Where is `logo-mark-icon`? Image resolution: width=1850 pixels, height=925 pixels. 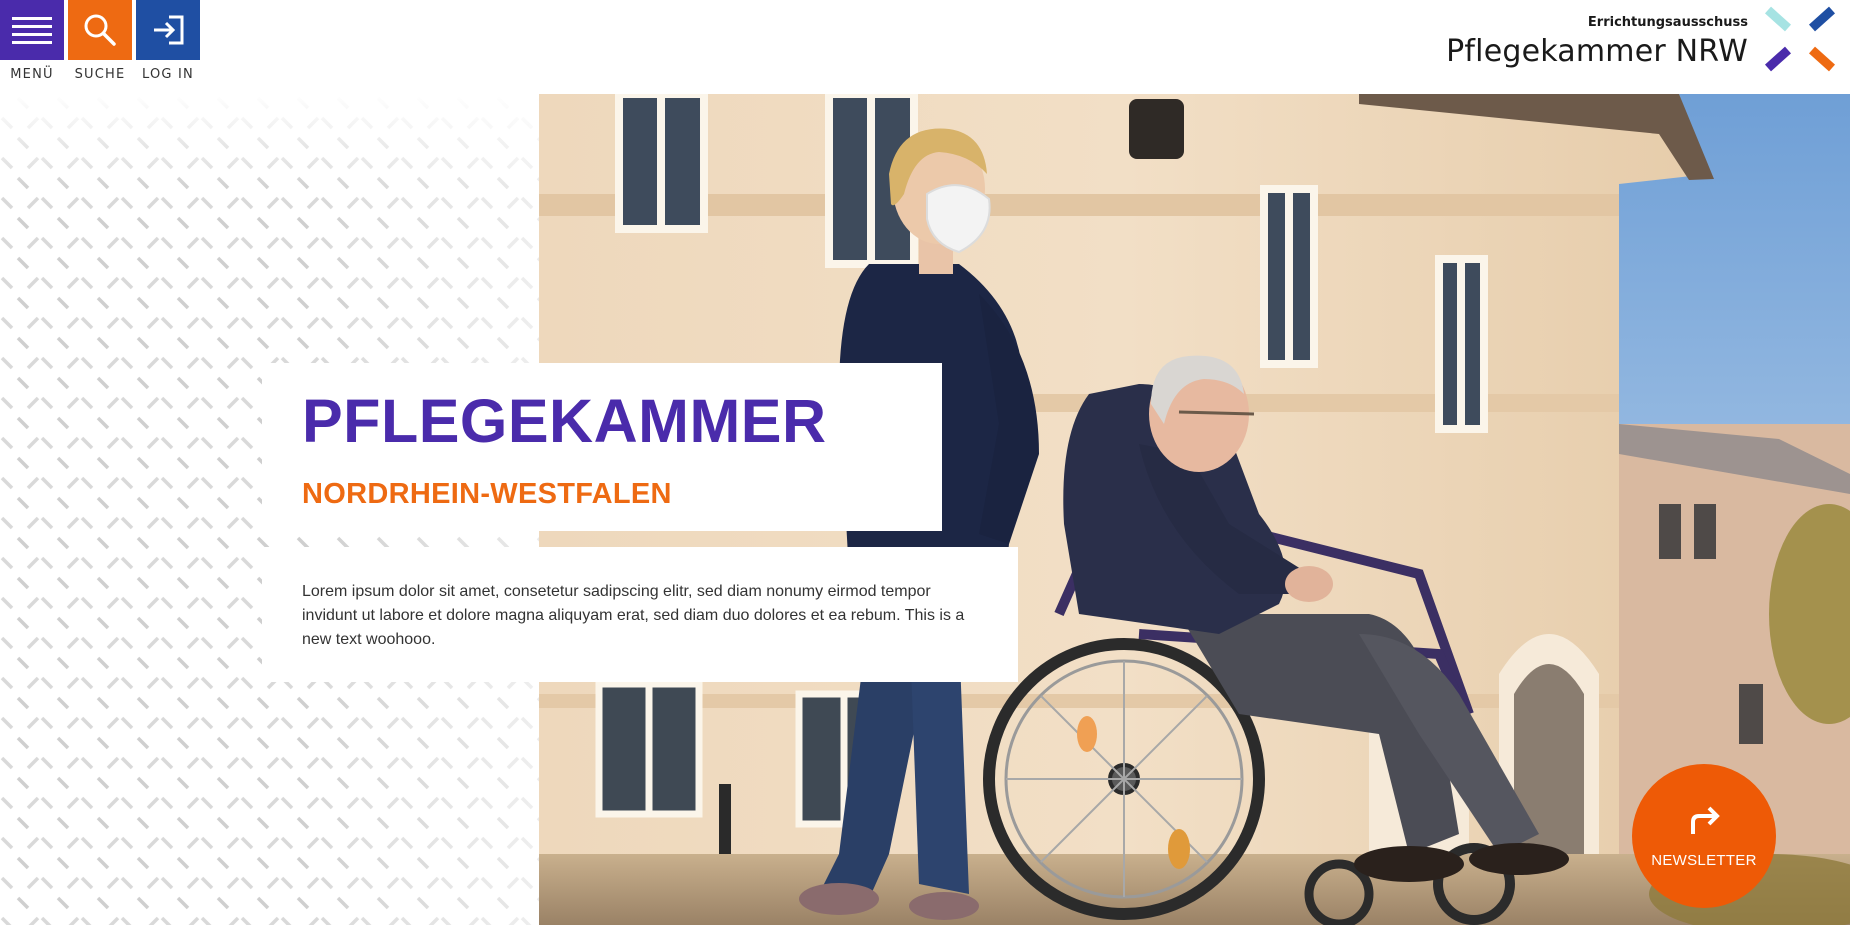 logo-mark-icon is located at coordinates (1800, 39).